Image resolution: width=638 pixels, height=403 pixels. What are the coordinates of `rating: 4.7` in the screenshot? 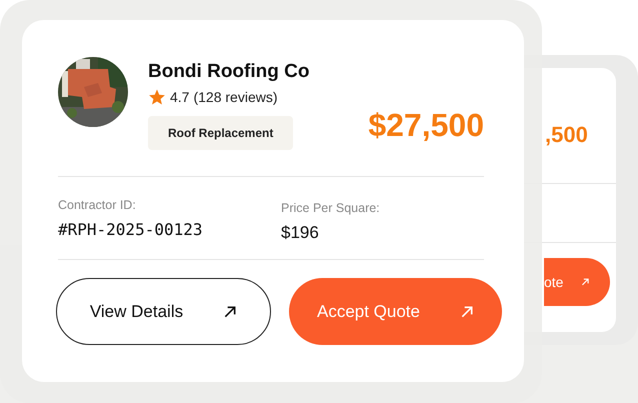 It's located at (180, 97).